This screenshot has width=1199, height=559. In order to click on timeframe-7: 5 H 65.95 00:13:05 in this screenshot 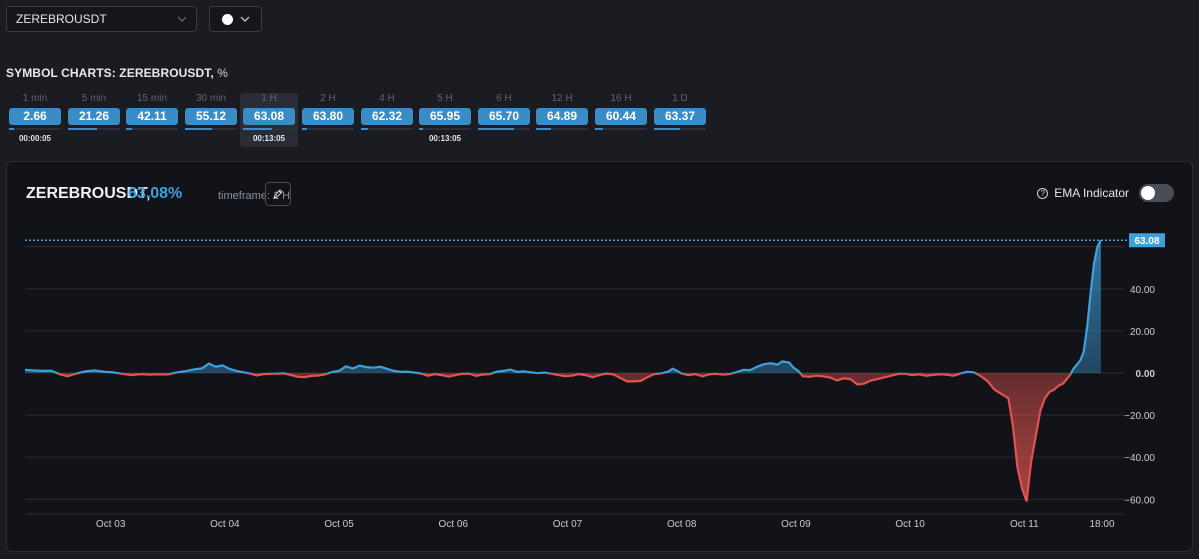, I will do `click(445, 120)`.